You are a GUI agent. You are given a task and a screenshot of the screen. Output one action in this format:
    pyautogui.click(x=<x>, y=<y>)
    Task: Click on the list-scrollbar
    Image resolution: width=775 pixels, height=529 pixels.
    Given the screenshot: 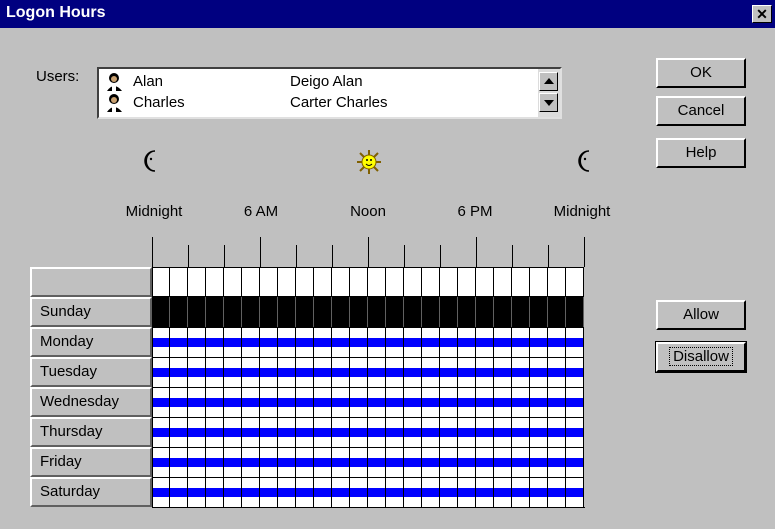 What is the action you would take?
    pyautogui.click(x=549, y=93)
    